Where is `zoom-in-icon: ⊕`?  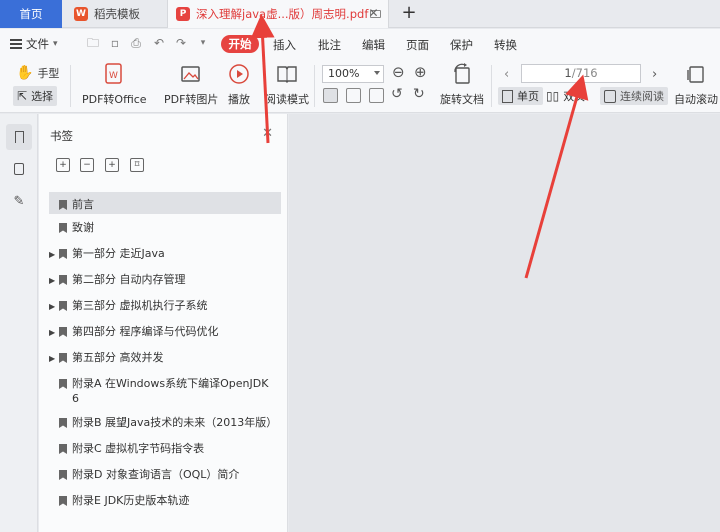 zoom-in-icon: ⊕ is located at coordinates (420, 72).